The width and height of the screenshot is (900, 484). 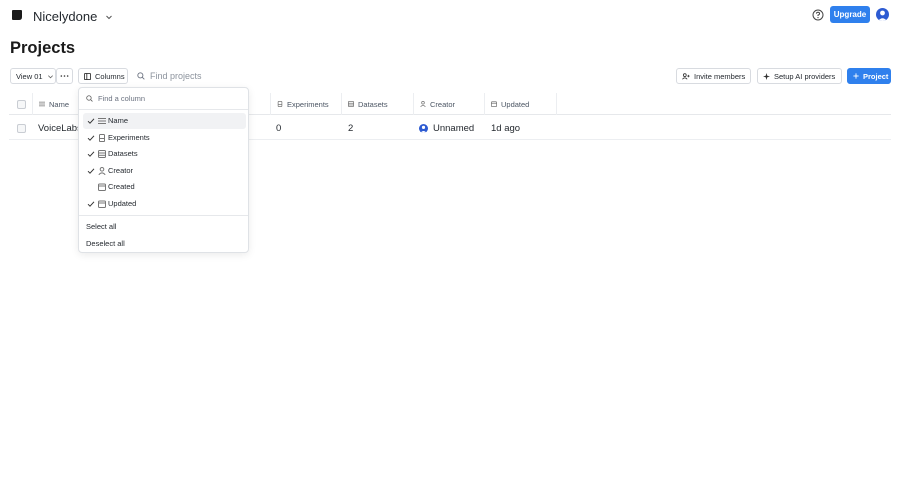 I want to click on column-option-experiments: Experiments, so click(x=164, y=138).